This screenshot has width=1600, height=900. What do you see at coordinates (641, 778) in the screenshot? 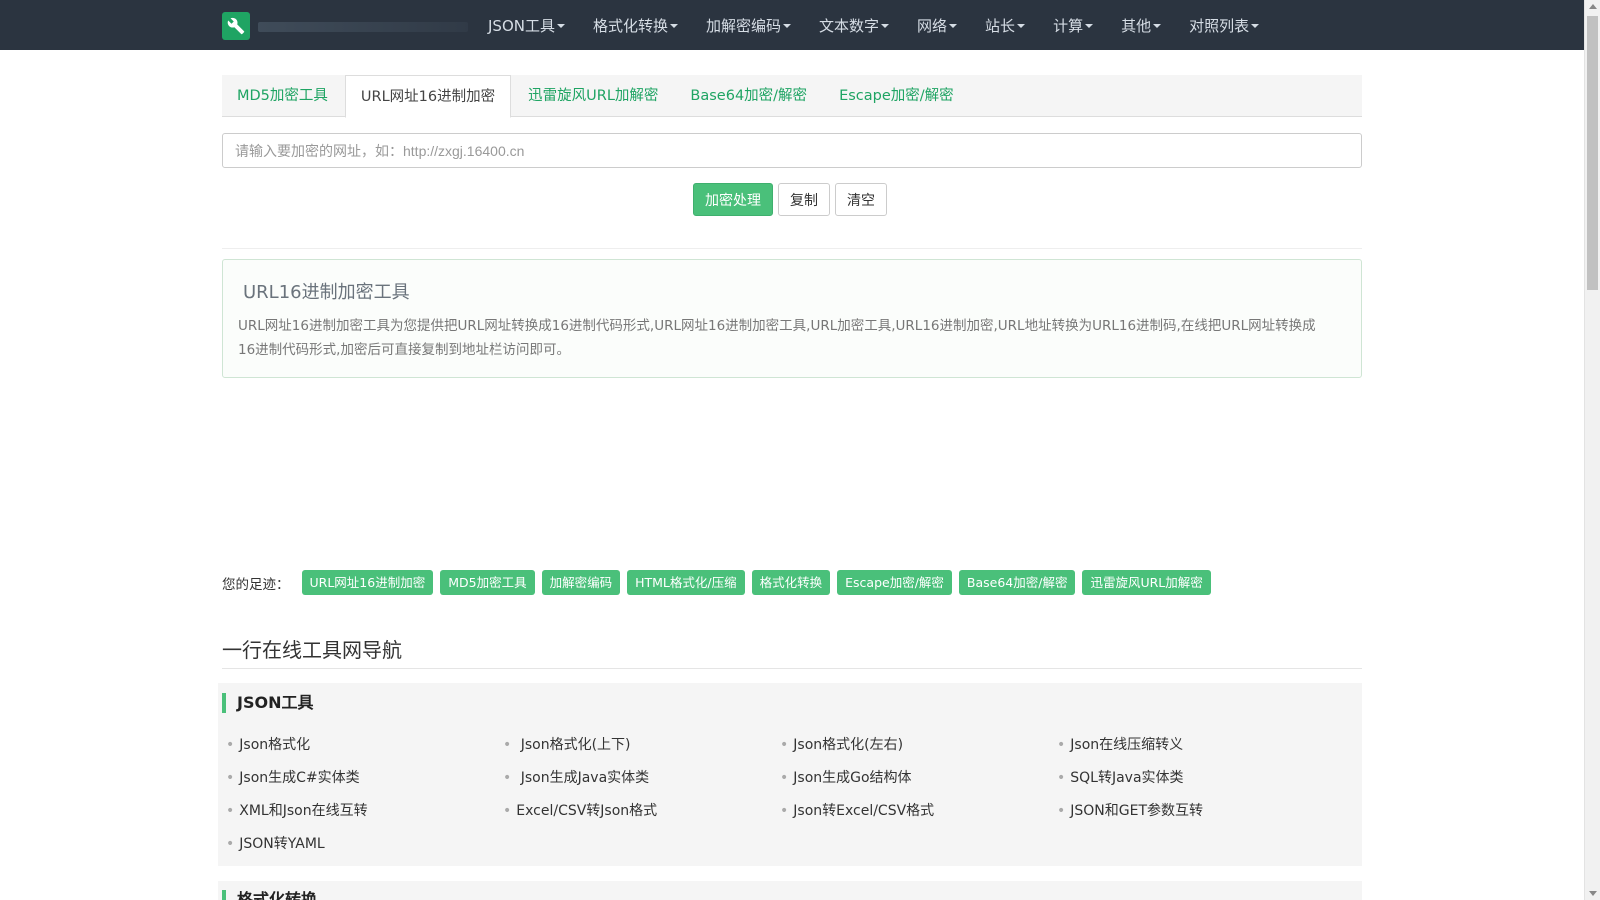
I see `tool-link: • Json生成Java实体类` at bounding box center [641, 778].